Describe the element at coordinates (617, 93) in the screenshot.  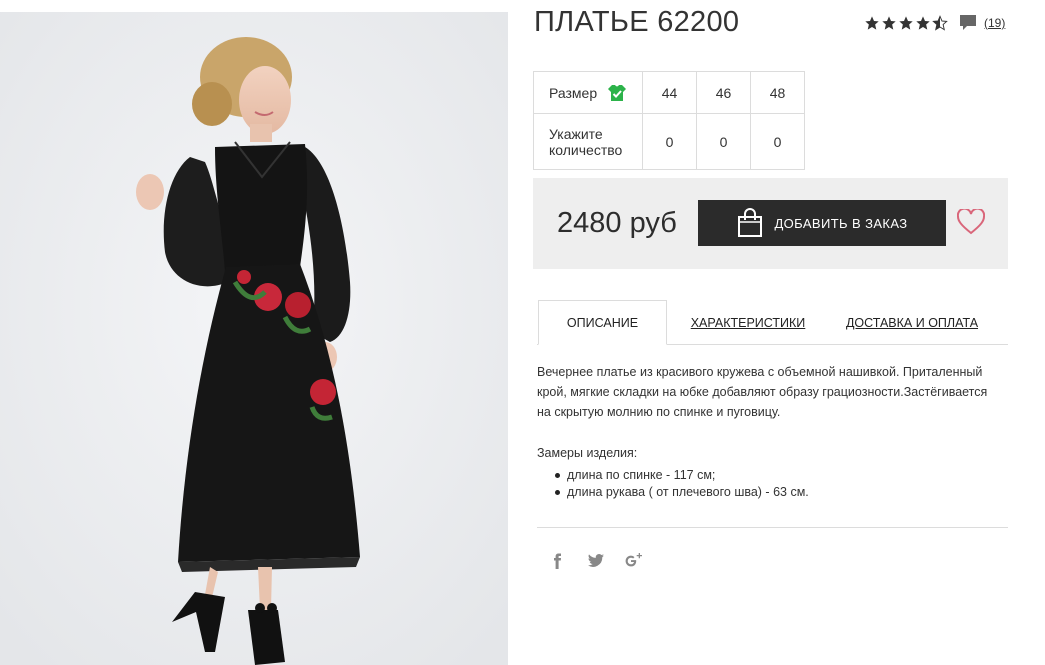
I see `size-chart-icon` at that location.